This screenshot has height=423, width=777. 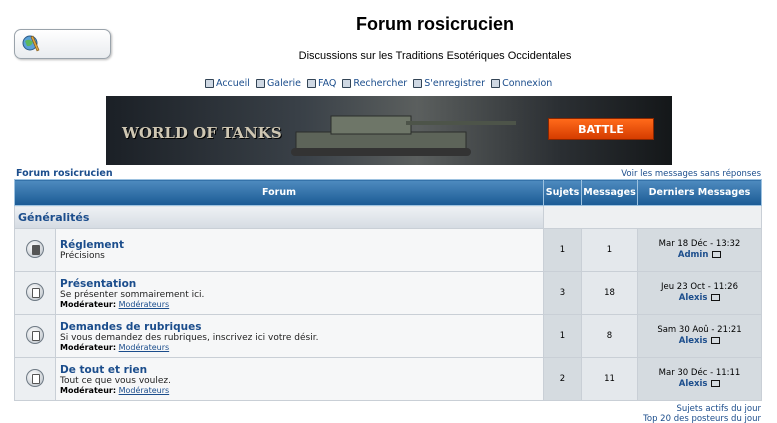 I want to click on locked-forum-icon, so click(x=35, y=248).